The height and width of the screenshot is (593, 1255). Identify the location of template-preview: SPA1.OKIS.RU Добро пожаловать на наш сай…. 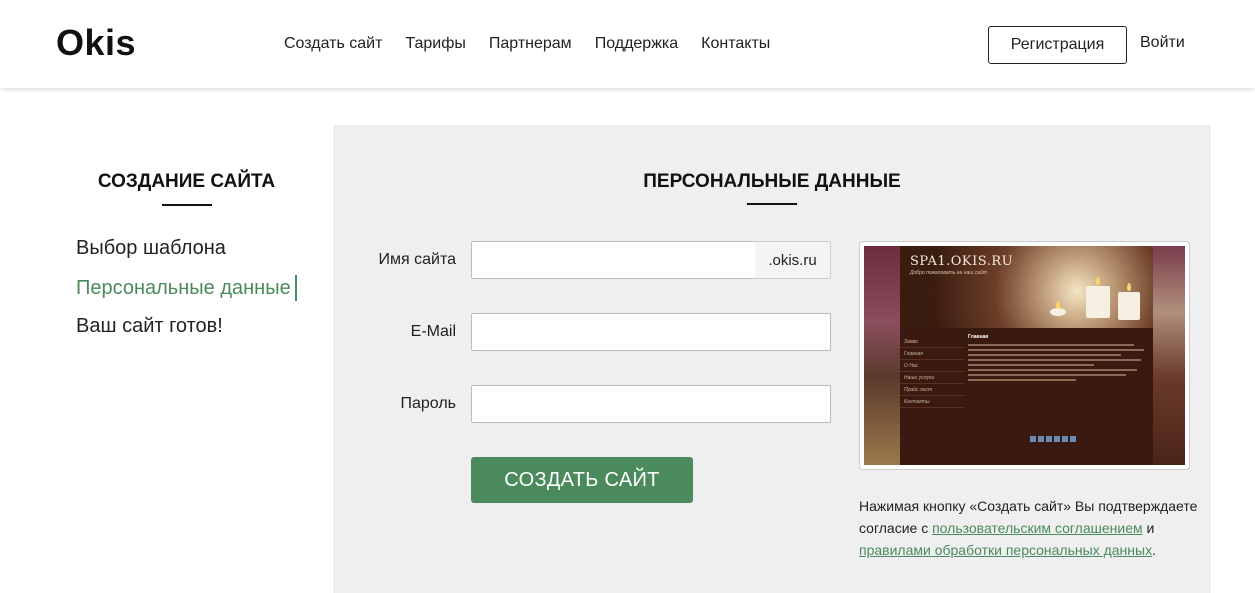
(1024, 355).